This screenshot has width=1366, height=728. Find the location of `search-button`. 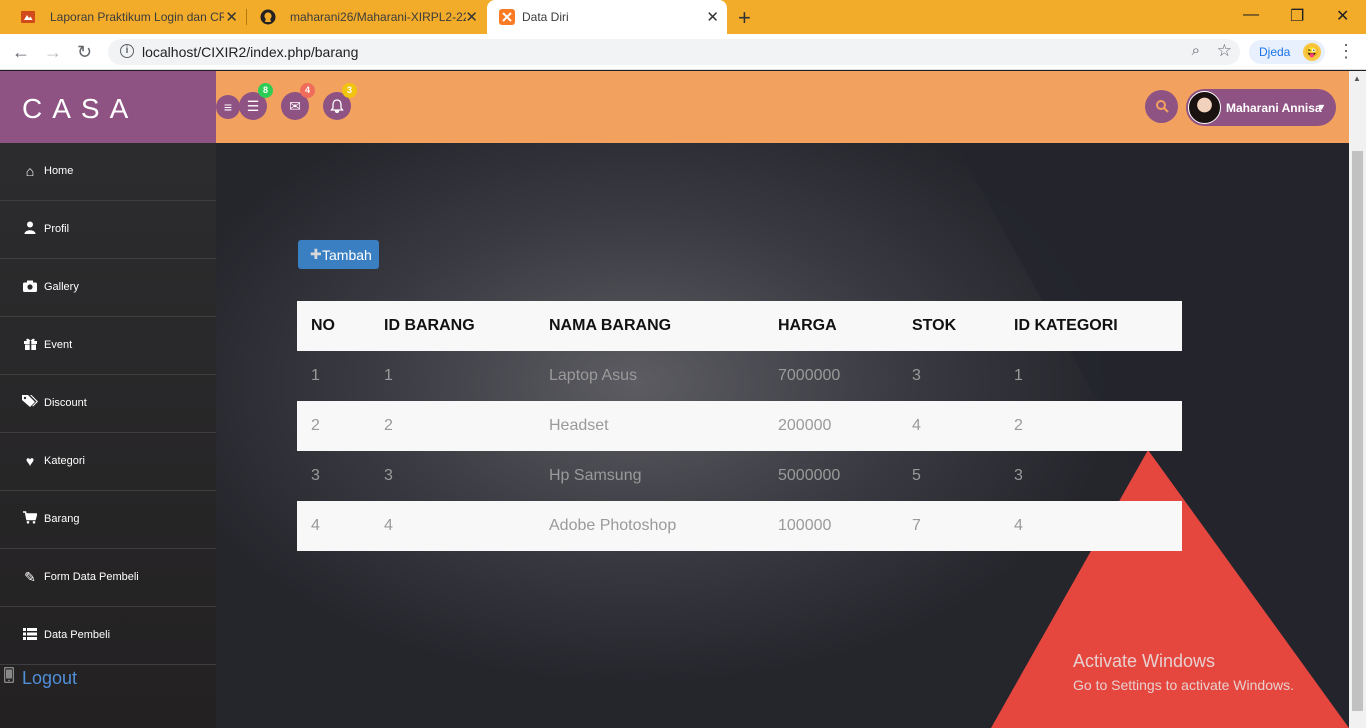

search-button is located at coordinates (1161, 106).